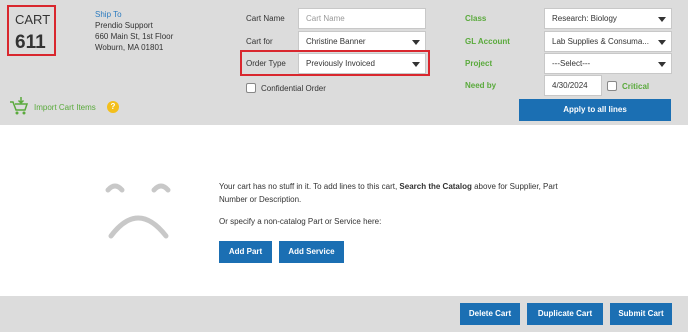 The image size is (688, 332). Describe the element at coordinates (595, 110) in the screenshot. I see `apply-to-all-lines-button: Apply to all lines` at that location.